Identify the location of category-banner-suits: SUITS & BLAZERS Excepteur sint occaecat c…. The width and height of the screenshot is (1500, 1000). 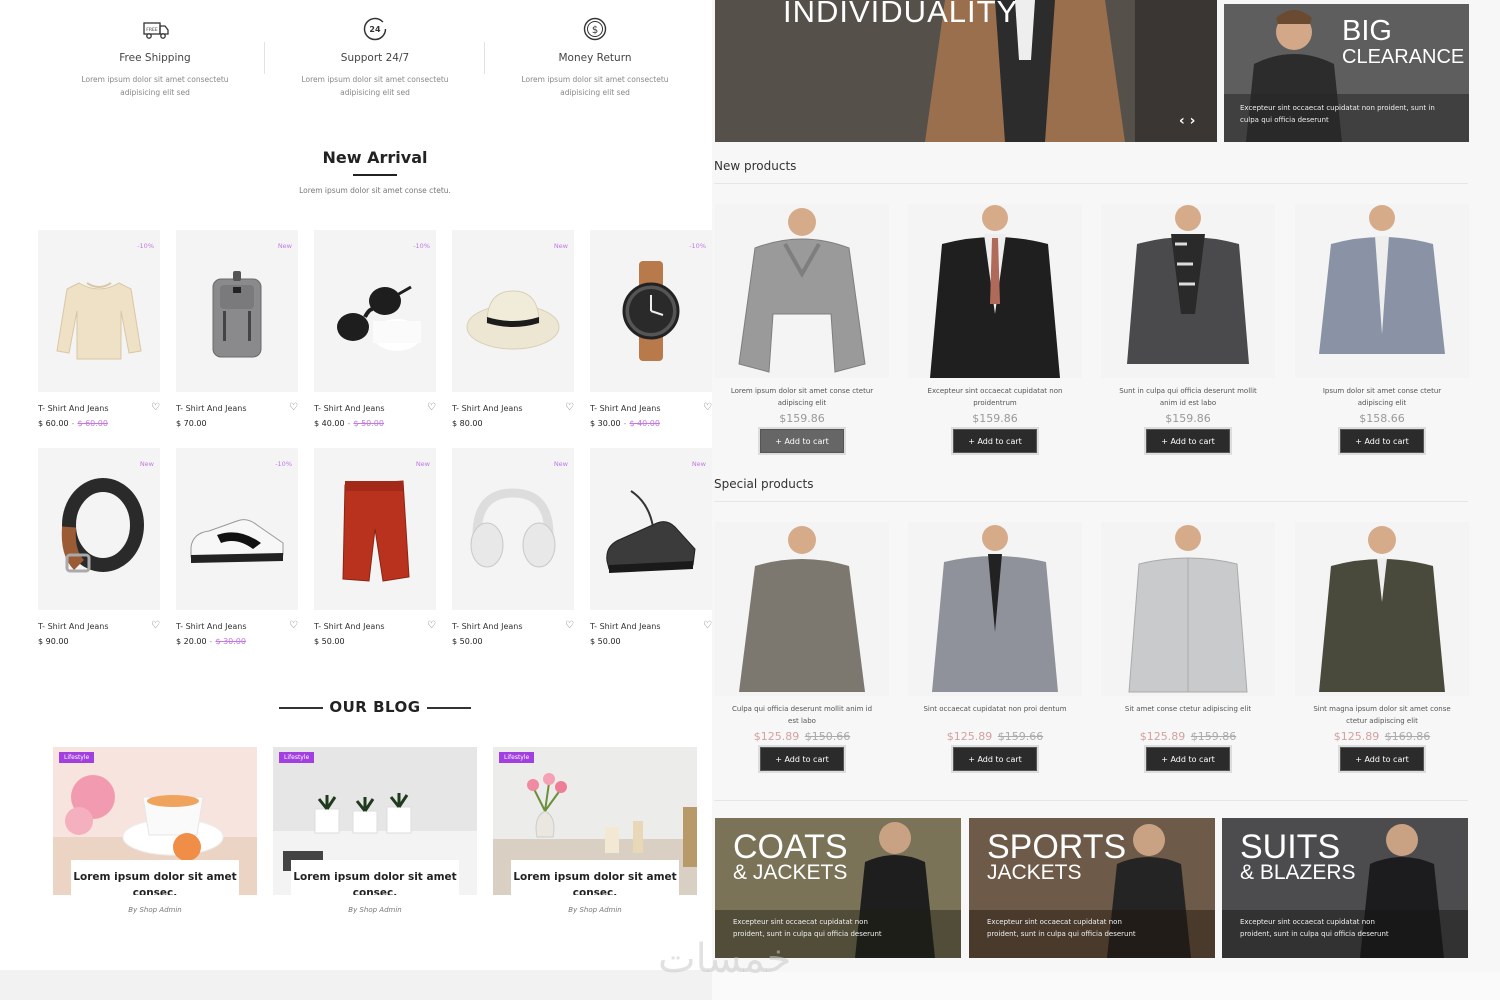
(1345, 888).